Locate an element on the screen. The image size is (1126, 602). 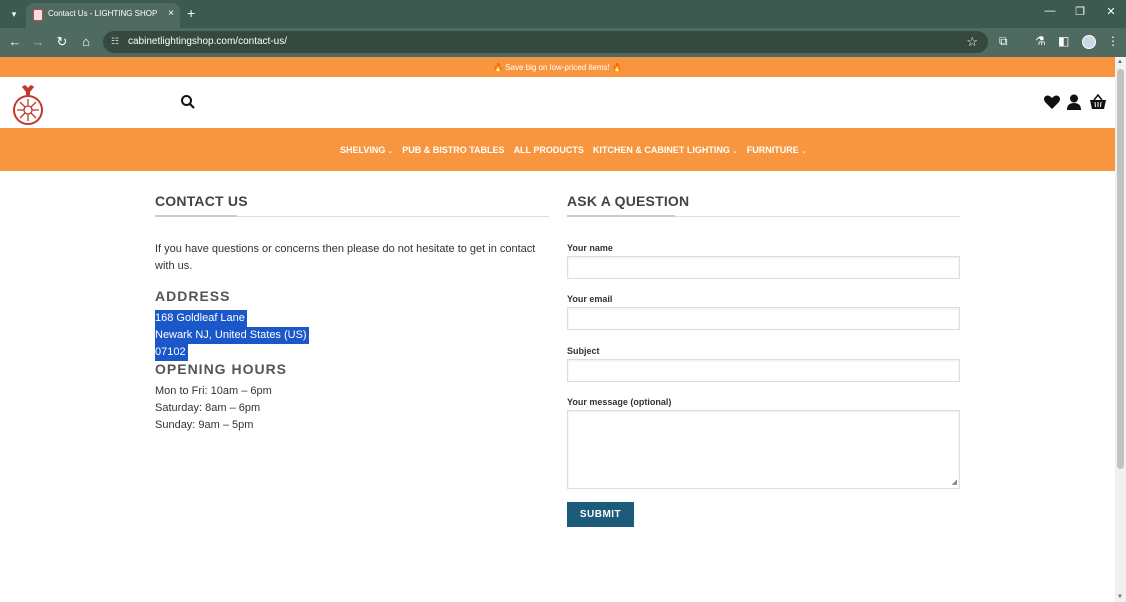
basket-icon is located at coordinates (1098, 102).